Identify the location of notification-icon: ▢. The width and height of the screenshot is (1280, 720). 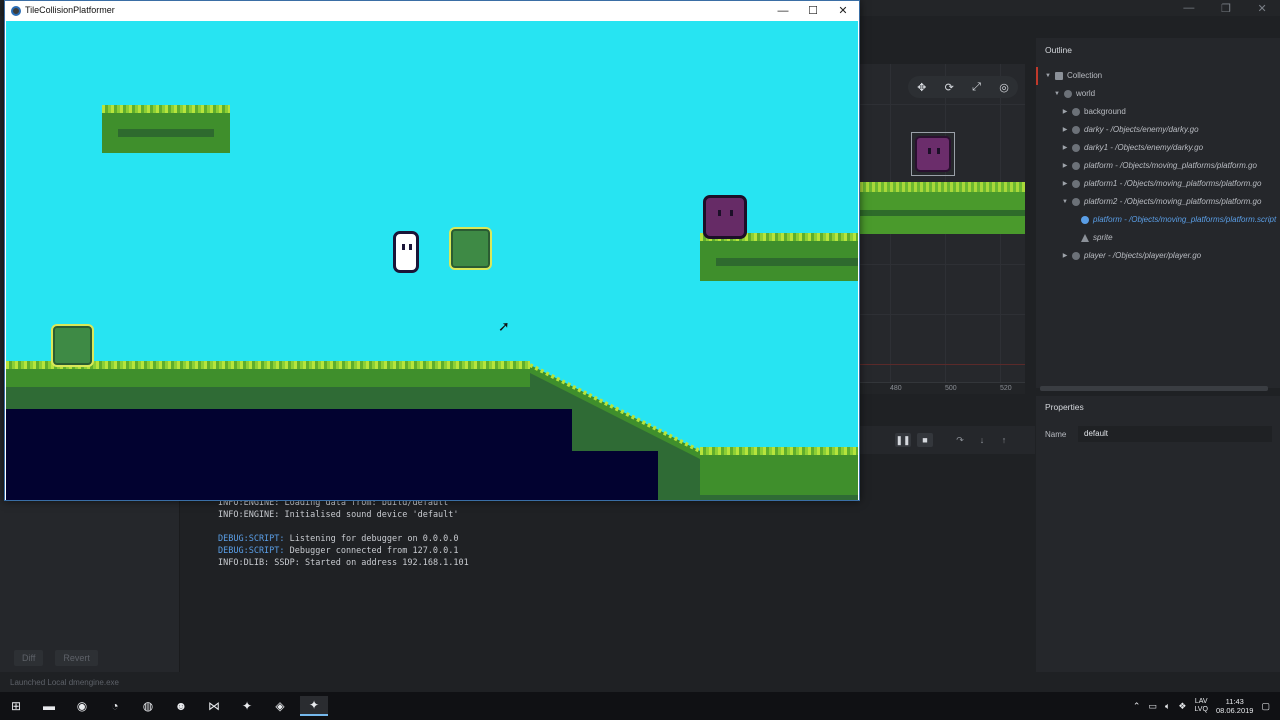
(1265, 706).